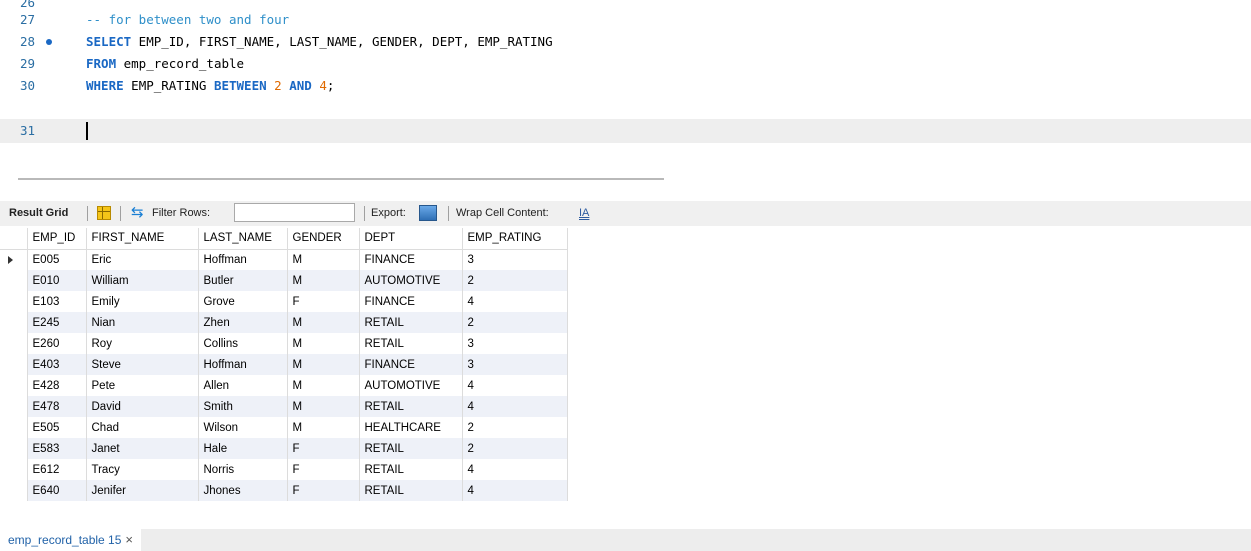  Describe the element at coordinates (142, 427) in the screenshot. I see `cell-first-name: Chad` at that location.